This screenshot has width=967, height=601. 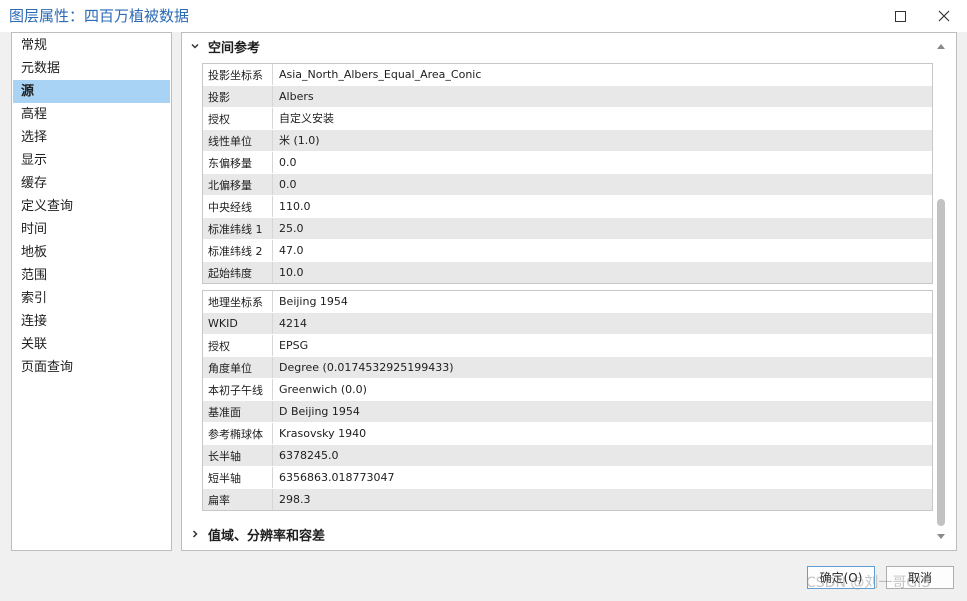 What do you see at coordinates (602, 389) in the screenshot?
I see `property-value: Greenwich (0.0)` at bounding box center [602, 389].